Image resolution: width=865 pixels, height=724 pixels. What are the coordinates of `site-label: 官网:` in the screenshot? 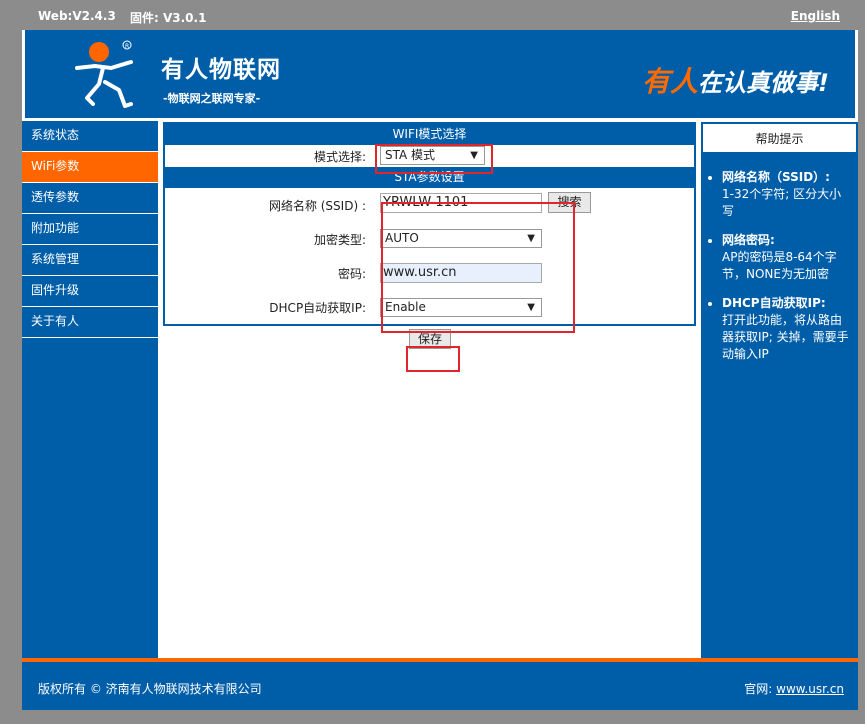 It's located at (758, 689).